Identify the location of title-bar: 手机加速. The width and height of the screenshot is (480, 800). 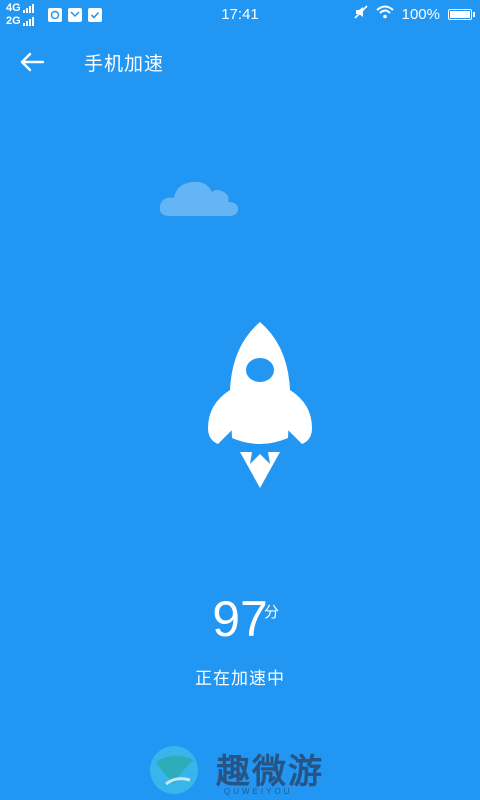
(240, 62).